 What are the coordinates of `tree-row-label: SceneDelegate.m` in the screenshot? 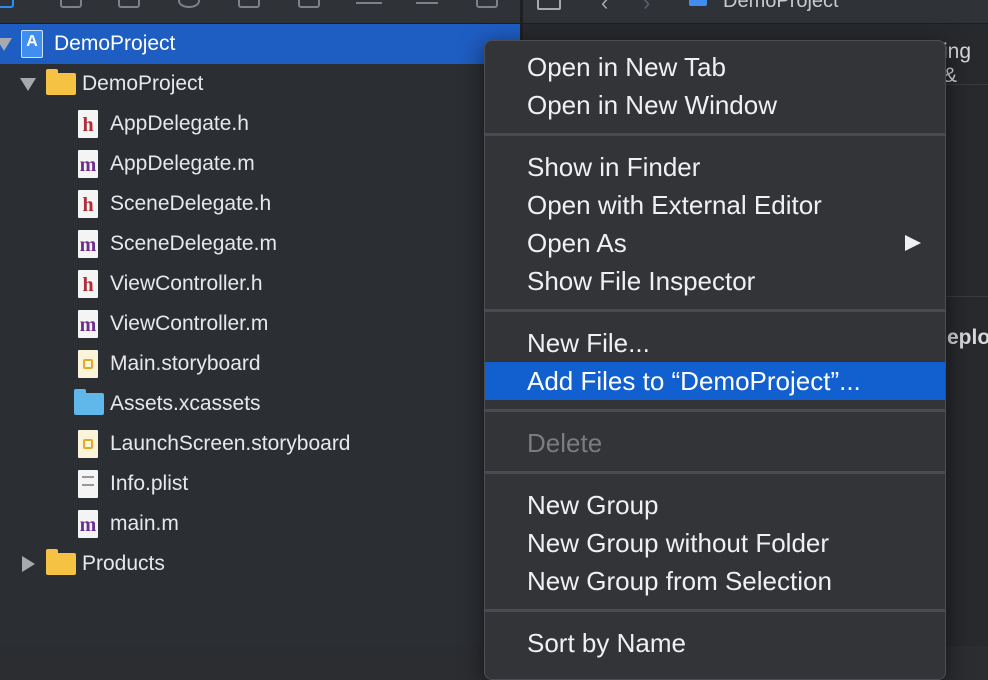 It's located at (193, 243).